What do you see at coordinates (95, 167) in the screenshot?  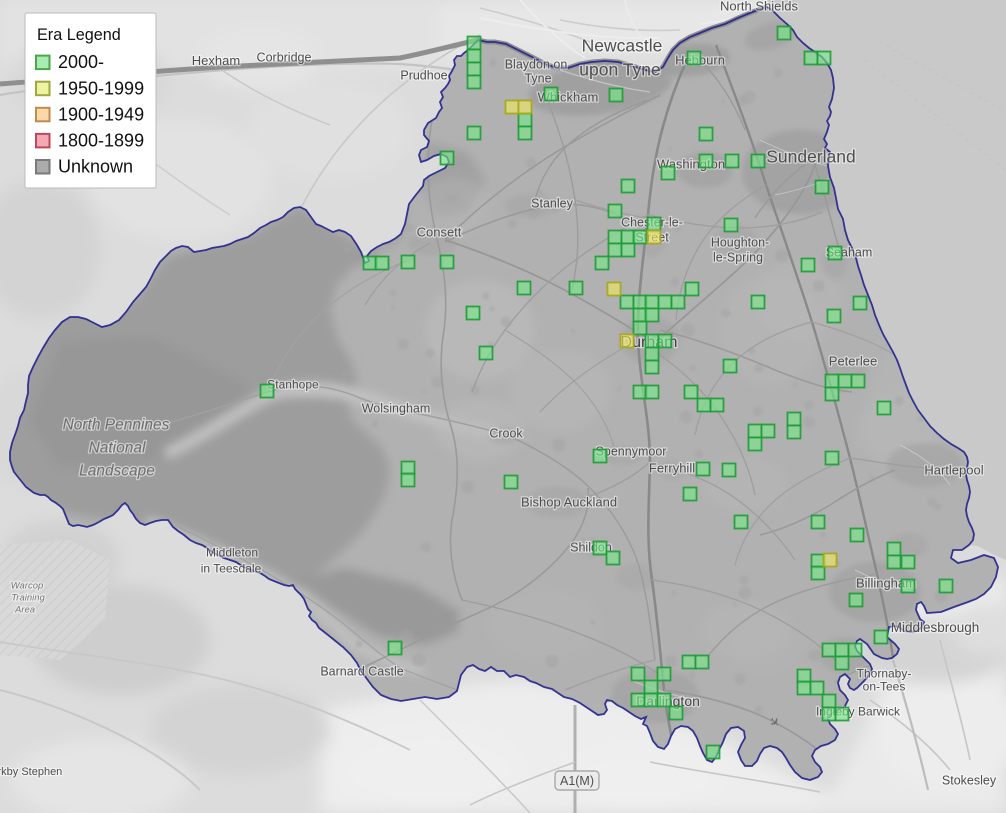 I see `svg-text: Unknown` at bounding box center [95, 167].